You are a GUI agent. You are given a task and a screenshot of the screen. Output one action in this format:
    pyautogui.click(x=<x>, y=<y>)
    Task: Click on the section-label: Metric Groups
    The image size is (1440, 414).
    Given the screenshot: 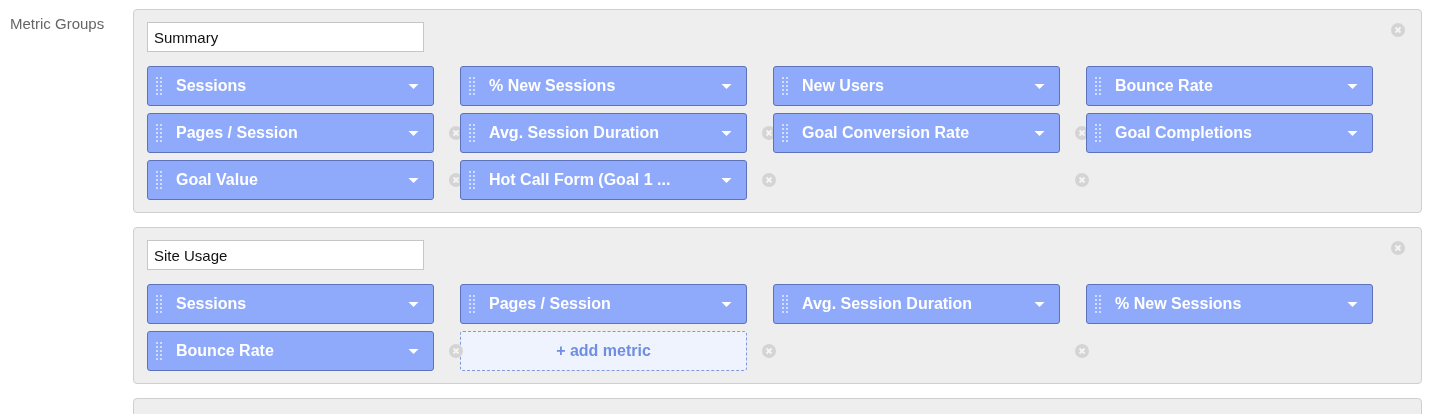 What is the action you would take?
    pyautogui.click(x=57, y=24)
    